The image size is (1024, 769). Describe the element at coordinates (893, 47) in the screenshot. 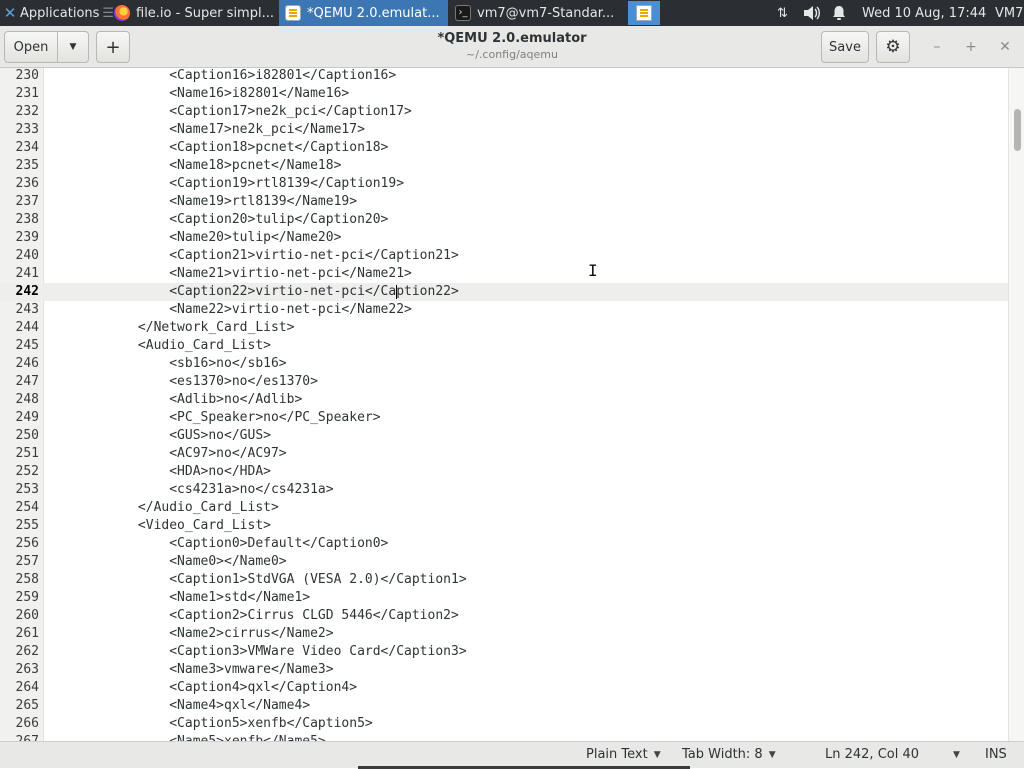

I see `menu-button: ⚙` at that location.